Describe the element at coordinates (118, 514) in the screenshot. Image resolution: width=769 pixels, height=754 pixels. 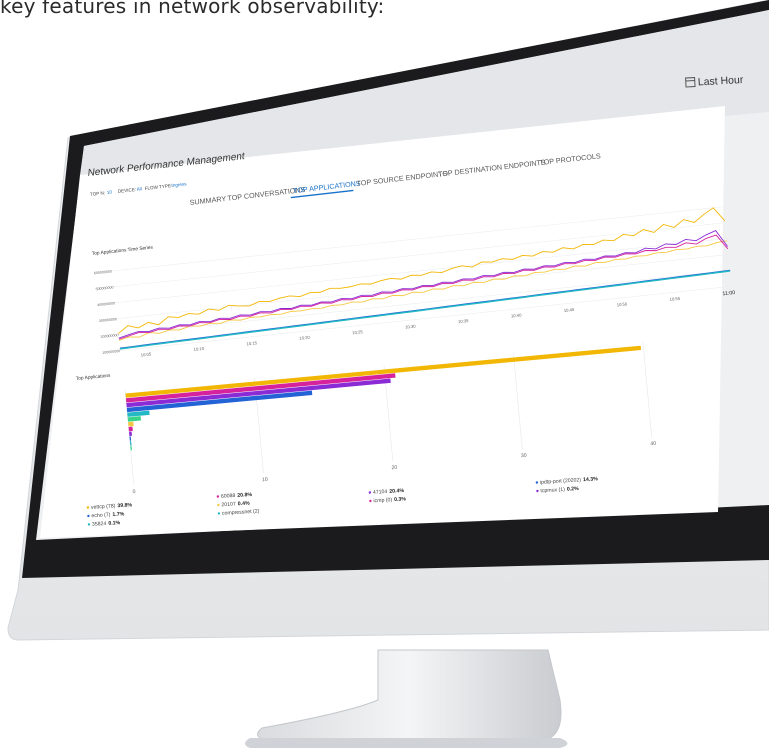
I see `legend-percent: 1.7%` at that location.